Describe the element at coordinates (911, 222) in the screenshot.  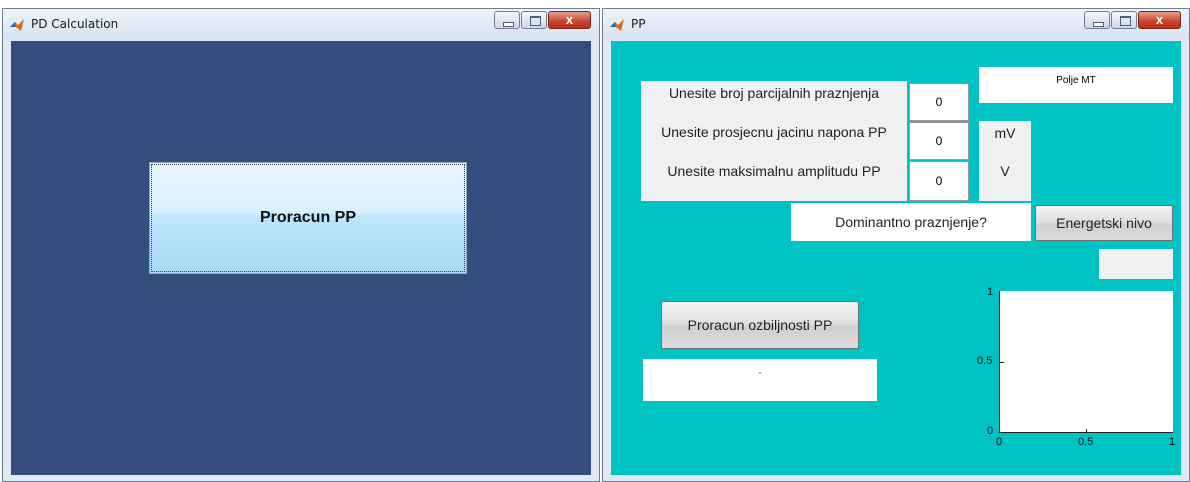
I see `dominantno-praznjenje-label: Dominantno praznjenje?` at that location.